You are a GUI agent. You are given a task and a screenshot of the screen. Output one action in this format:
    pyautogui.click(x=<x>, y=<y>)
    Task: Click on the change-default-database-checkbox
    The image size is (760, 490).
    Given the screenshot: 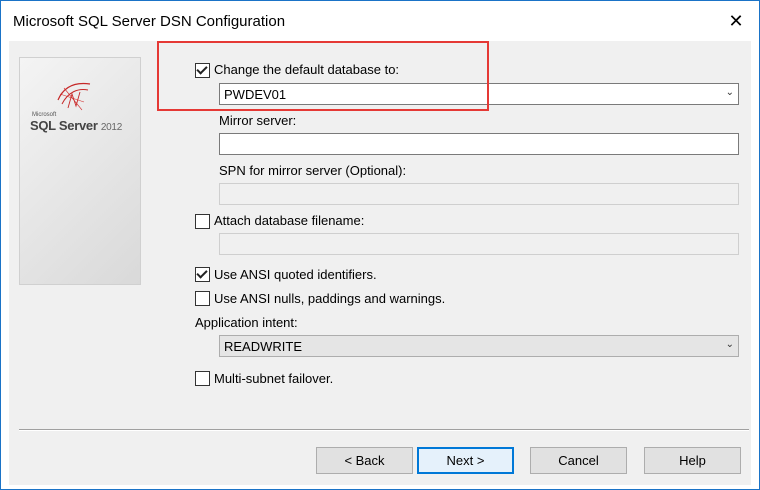 What is the action you would take?
    pyautogui.click(x=202, y=70)
    